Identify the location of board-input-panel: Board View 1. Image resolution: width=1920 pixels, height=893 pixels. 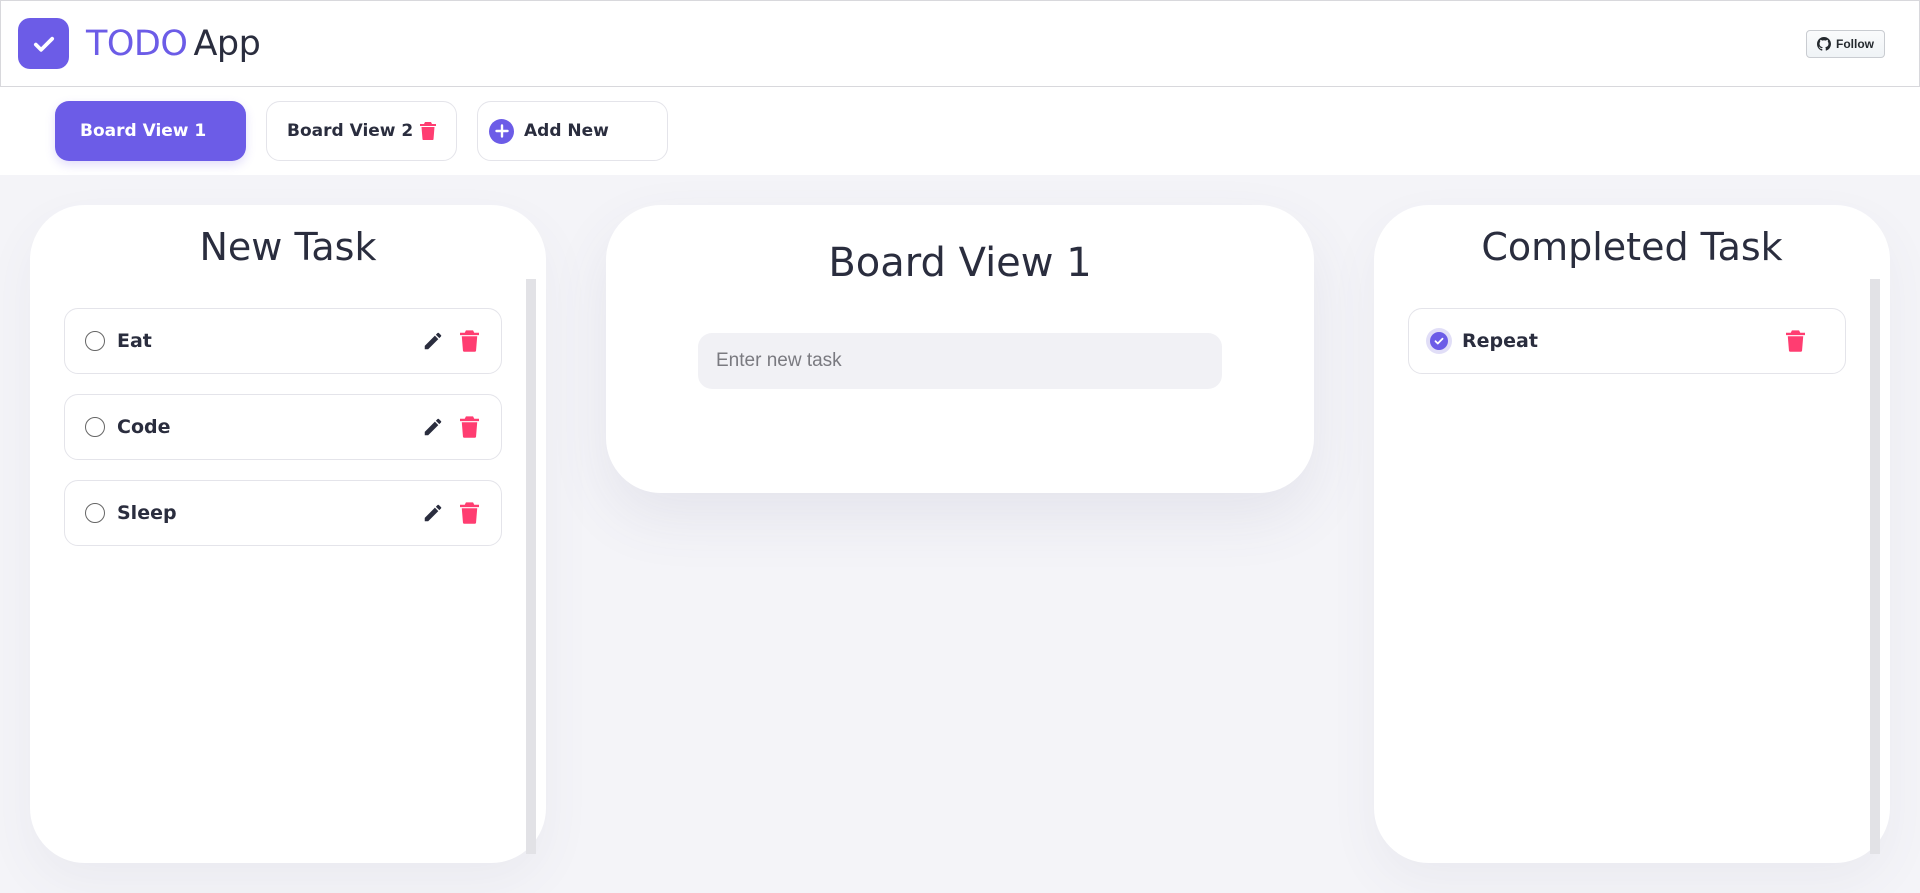
(960, 349).